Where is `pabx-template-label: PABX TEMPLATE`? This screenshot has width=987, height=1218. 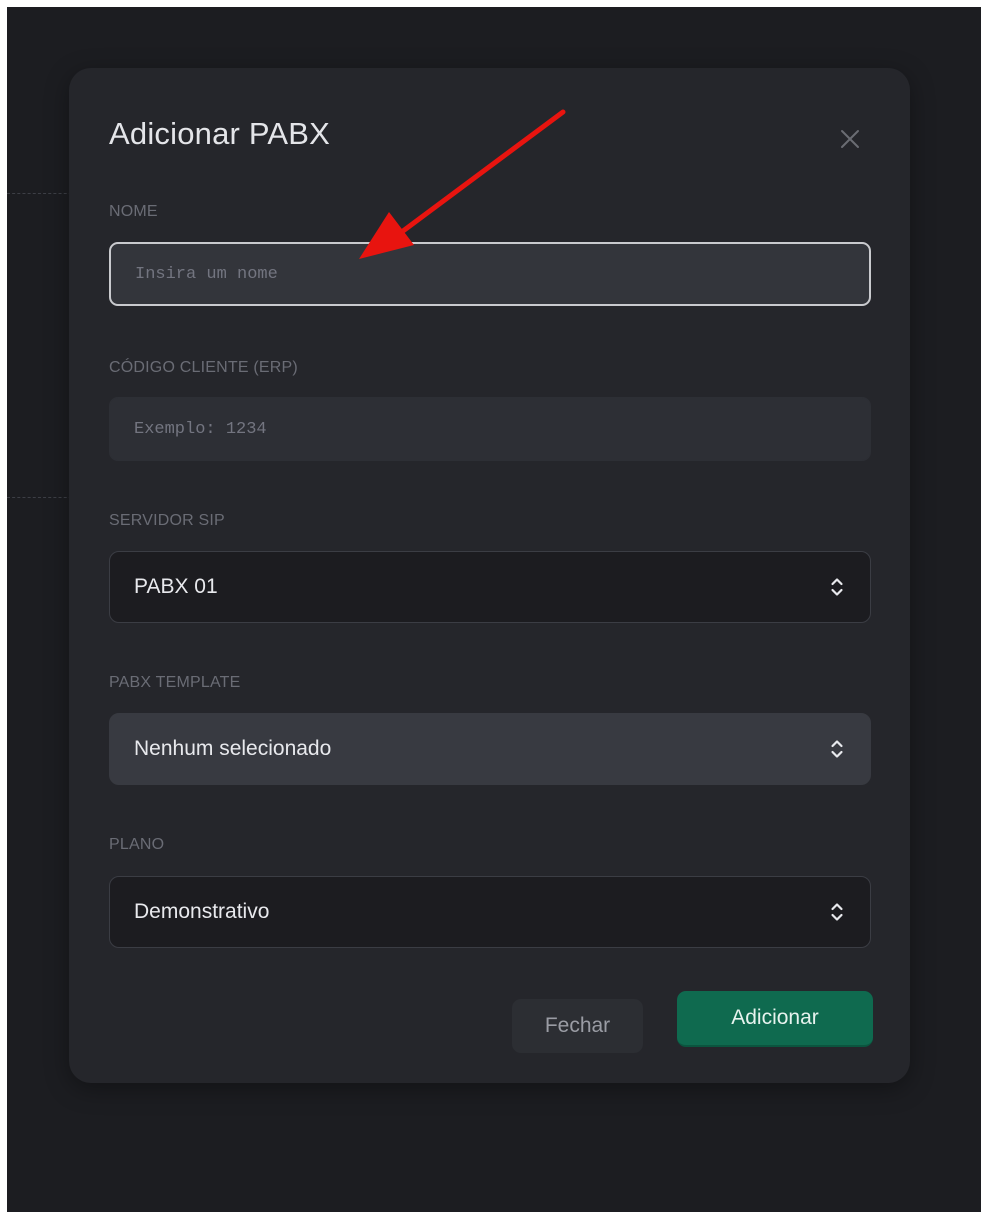
pabx-template-label: PABX TEMPLATE is located at coordinates (175, 682).